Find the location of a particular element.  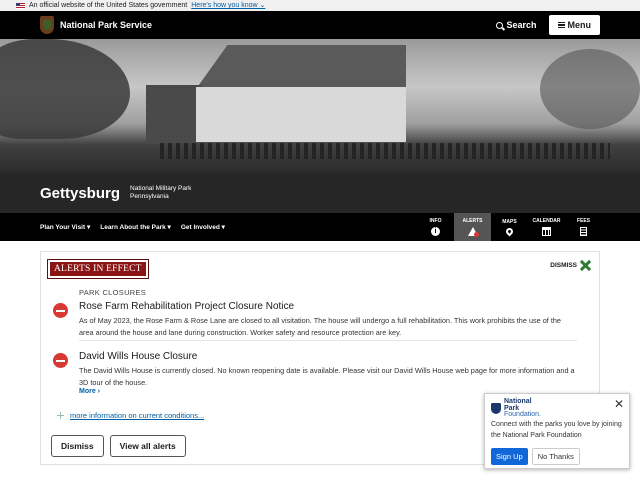

nav-alerts: ALERTS is located at coordinates (472, 227).